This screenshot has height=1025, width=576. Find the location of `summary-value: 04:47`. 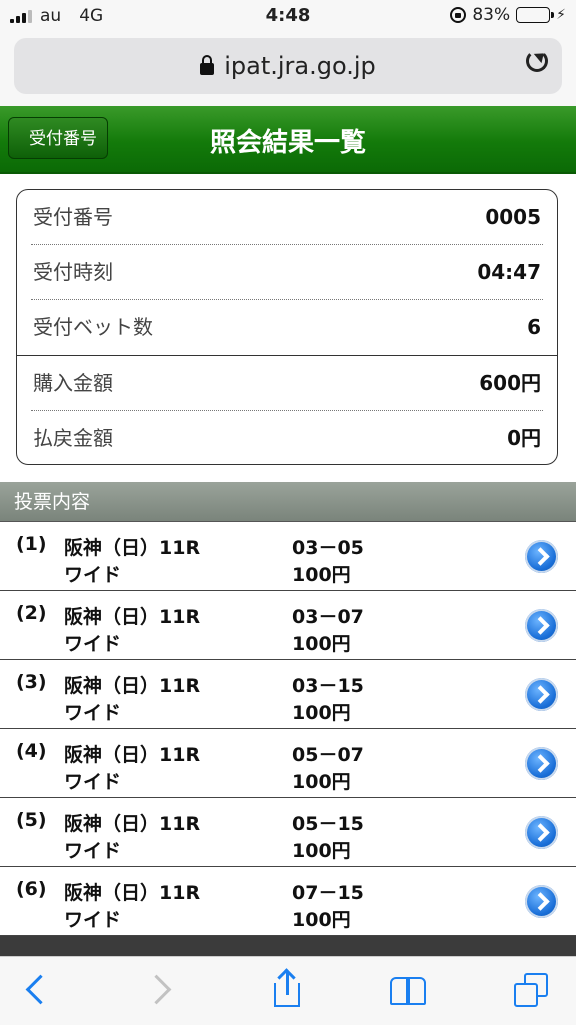

summary-value: 04:47 is located at coordinates (509, 272).